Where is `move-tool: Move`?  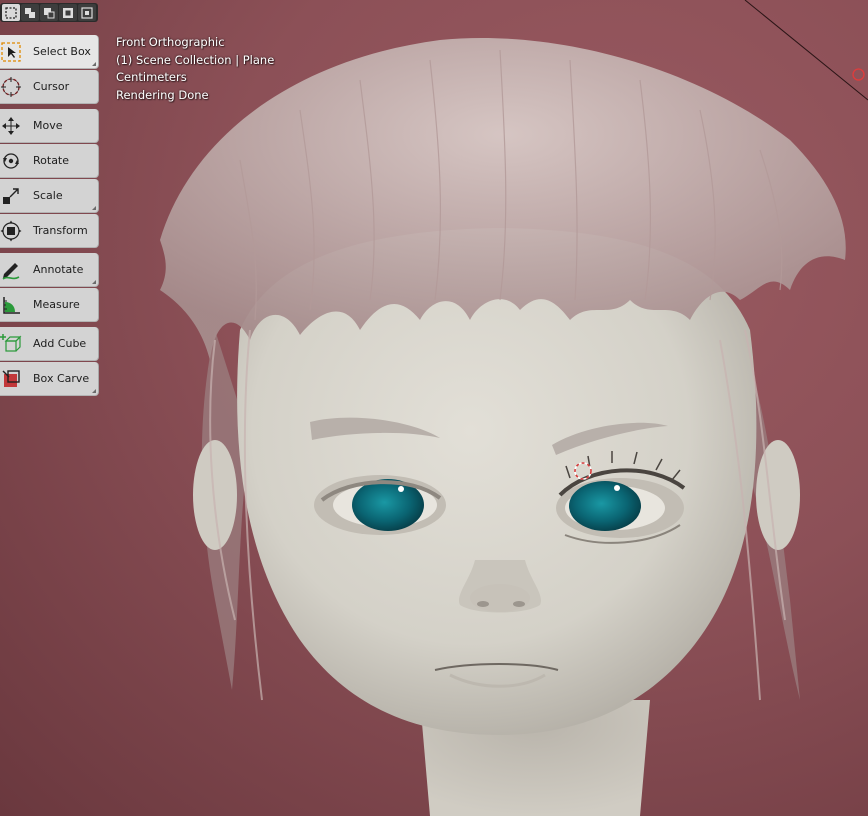
move-tool: Move is located at coordinates (49, 126).